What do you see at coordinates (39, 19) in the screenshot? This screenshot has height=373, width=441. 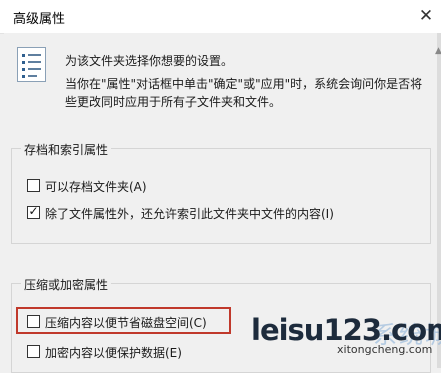 I see `window-title: 高级属性` at bounding box center [39, 19].